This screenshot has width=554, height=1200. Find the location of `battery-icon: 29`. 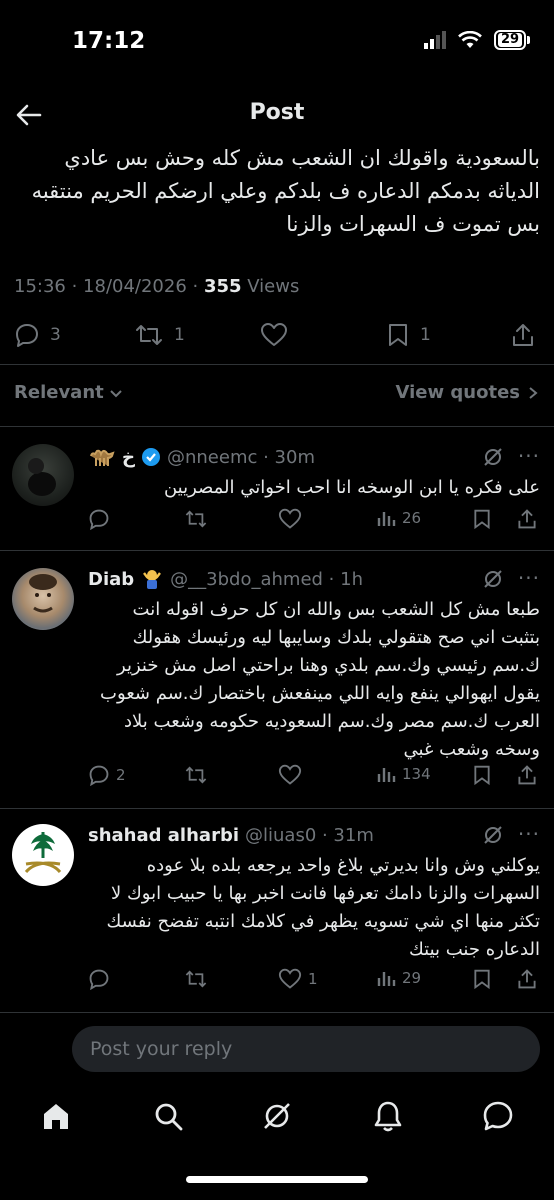

battery-icon: 29 is located at coordinates (512, 40).